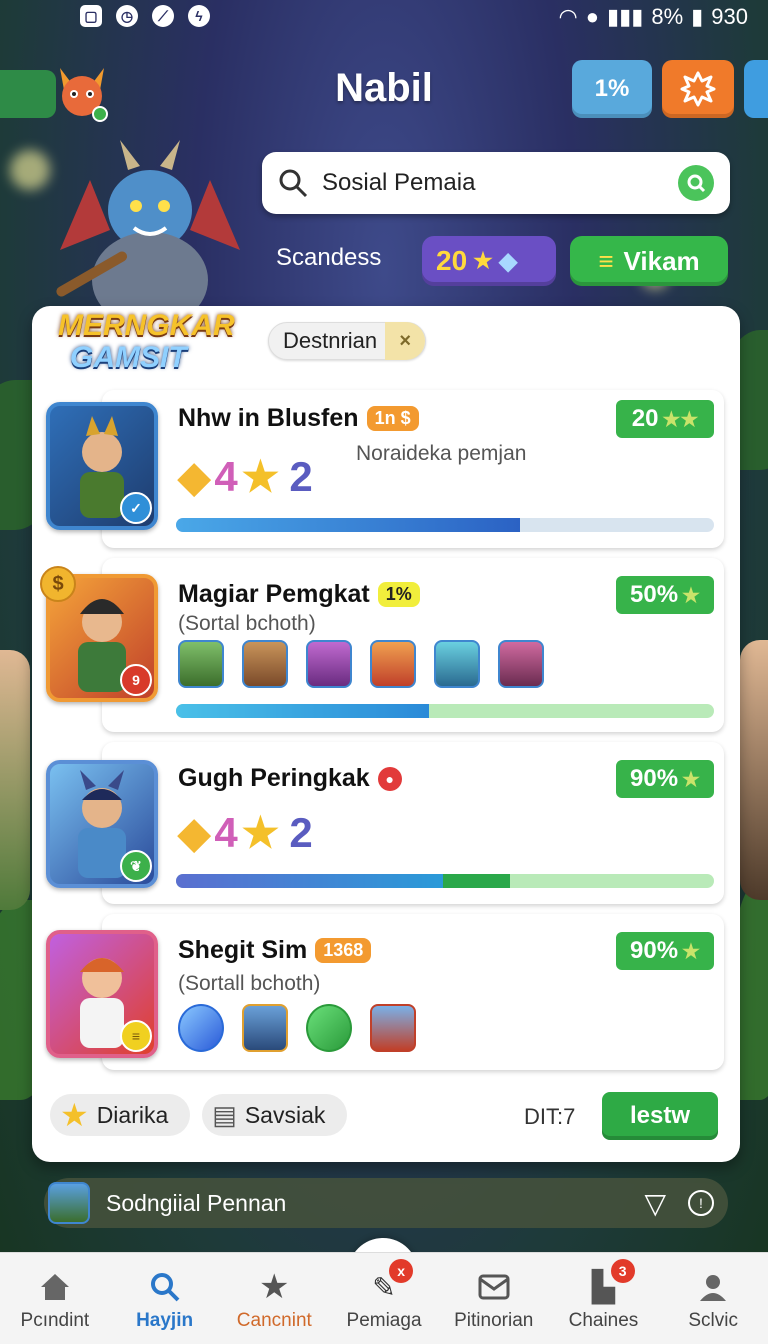  Describe the element at coordinates (199, 16) in the screenshot. I see `bolt-icon: ϟ` at that location.